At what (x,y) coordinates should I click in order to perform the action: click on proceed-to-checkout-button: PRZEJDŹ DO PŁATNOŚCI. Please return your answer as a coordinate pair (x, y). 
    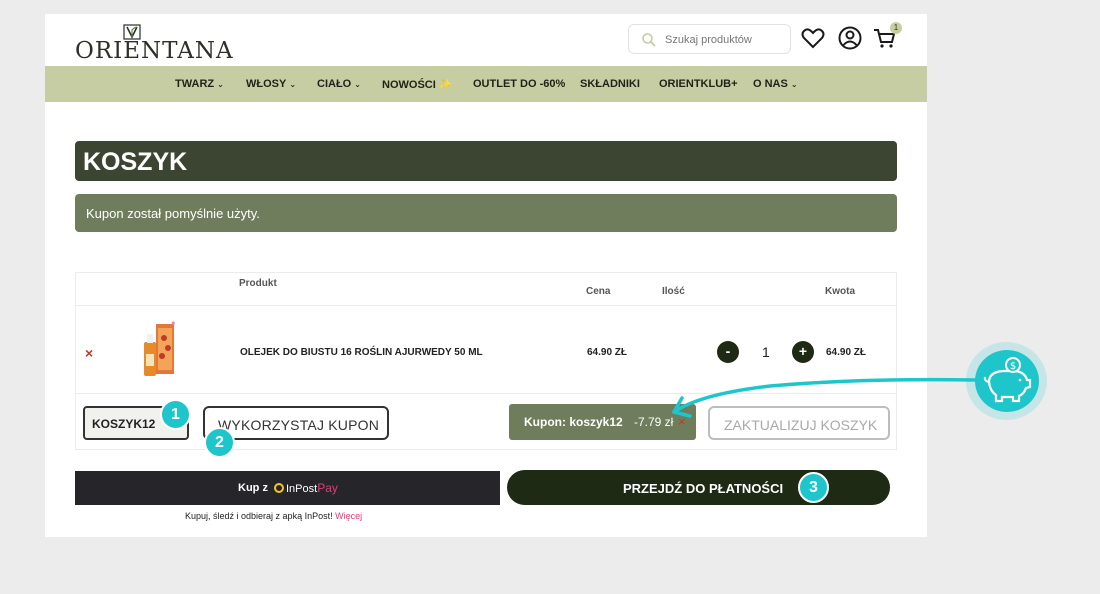
    Looking at the image, I should click on (698, 487).